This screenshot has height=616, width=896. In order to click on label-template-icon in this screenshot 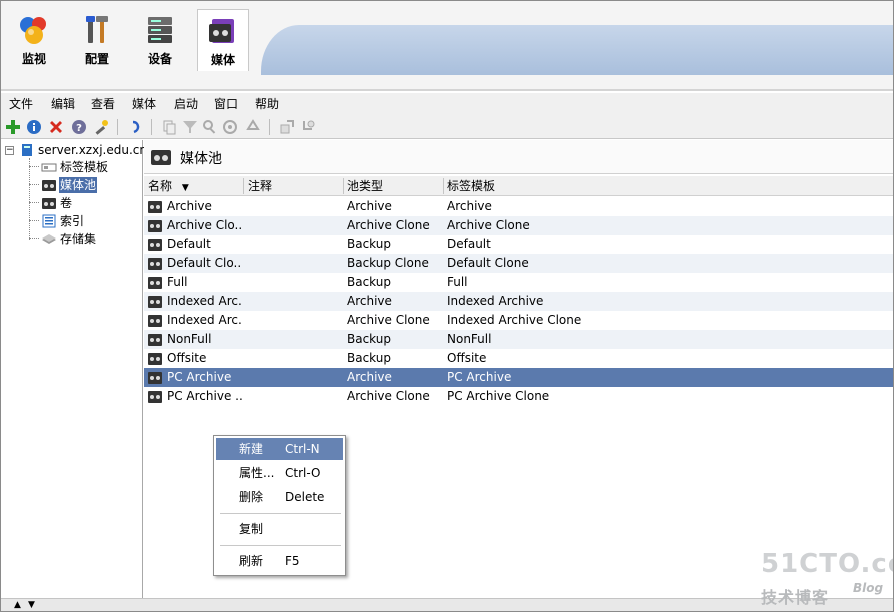, I will do `click(49, 167)`.